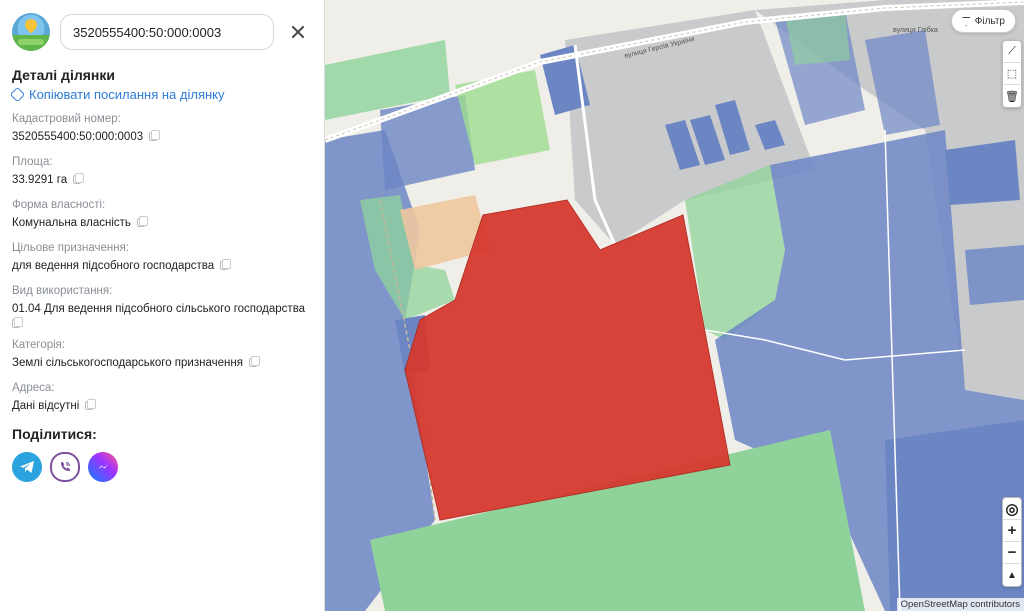 The height and width of the screenshot is (611, 1024). What do you see at coordinates (966, 21) in the screenshot?
I see `filter-icon` at bounding box center [966, 21].